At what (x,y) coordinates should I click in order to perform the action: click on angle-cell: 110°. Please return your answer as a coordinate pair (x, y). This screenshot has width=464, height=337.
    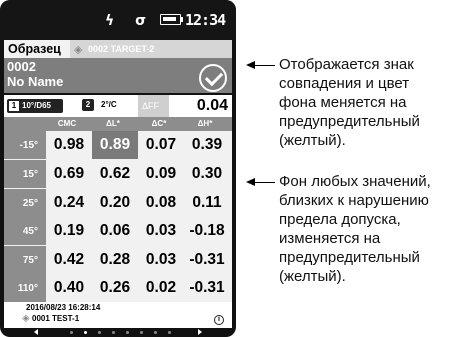
    Looking at the image, I should click on (25, 288).